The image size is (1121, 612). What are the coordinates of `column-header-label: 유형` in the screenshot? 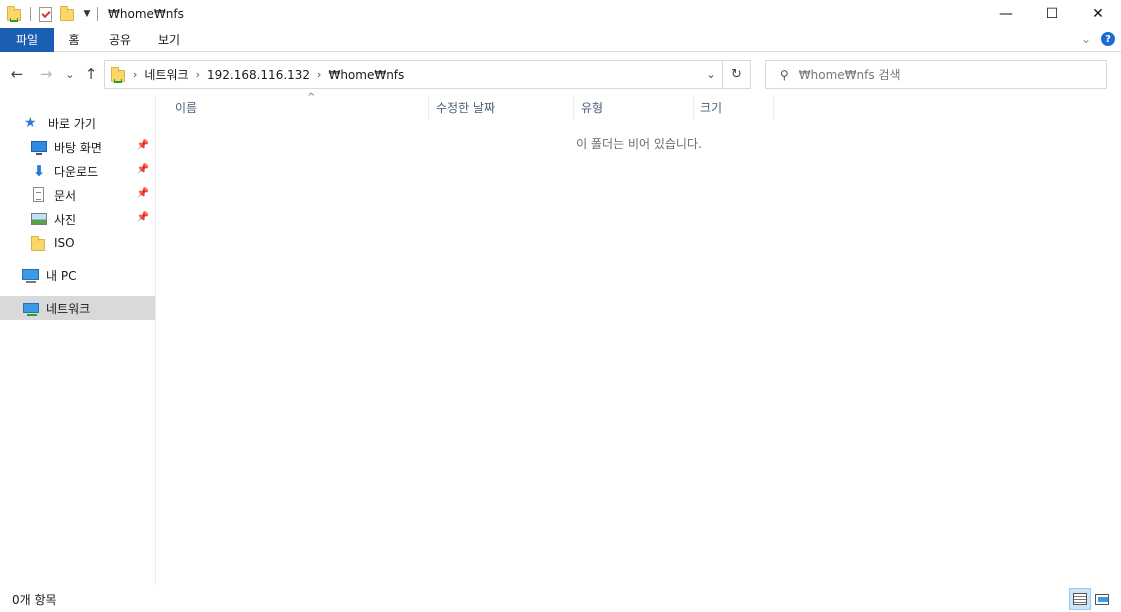 It's located at (592, 108).